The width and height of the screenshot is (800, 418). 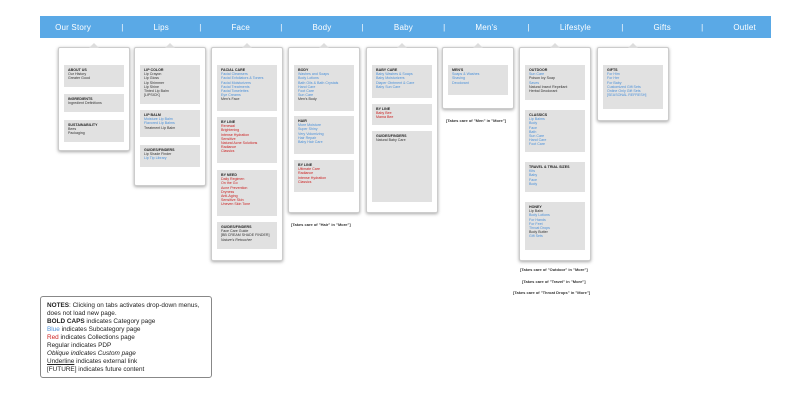 I want to click on nav-tab-baby: Baby, so click(x=403, y=27).